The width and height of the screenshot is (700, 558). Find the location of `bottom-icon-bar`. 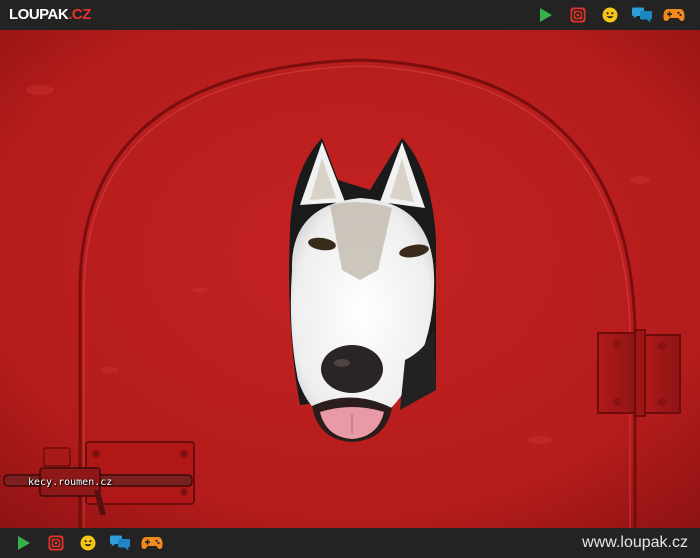

bottom-icon-bar is located at coordinates (88, 543).